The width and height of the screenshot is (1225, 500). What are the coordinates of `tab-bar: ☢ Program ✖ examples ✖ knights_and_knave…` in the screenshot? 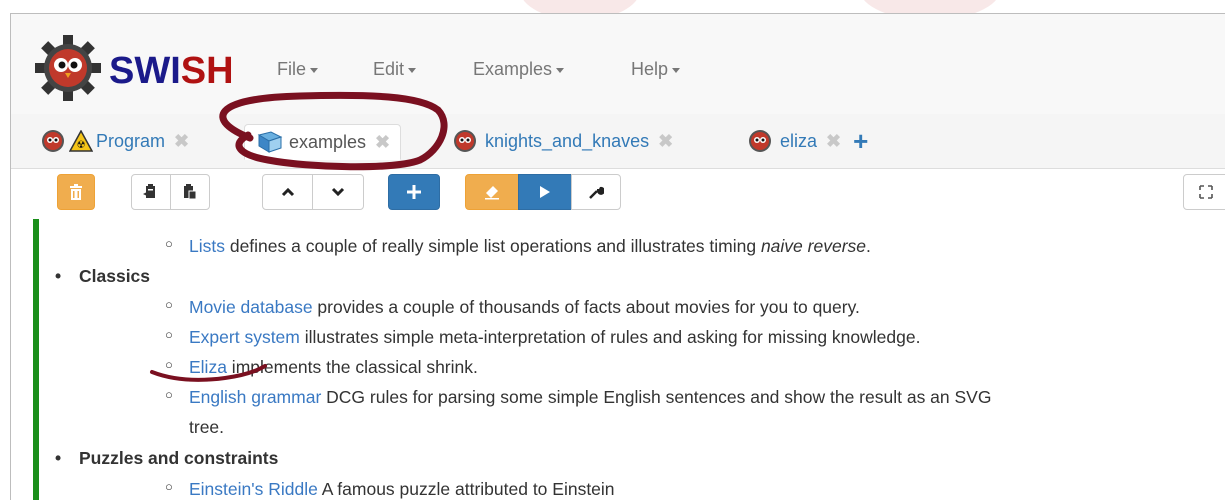 It's located at (618, 141).